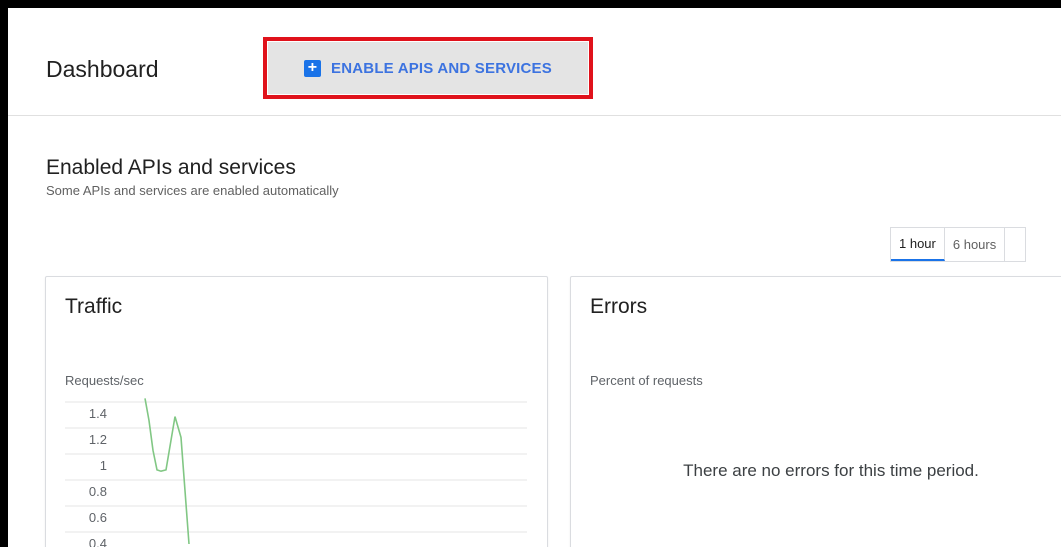  What do you see at coordinates (98, 413) in the screenshot?
I see `y-tick-label: 1.4` at bounding box center [98, 413].